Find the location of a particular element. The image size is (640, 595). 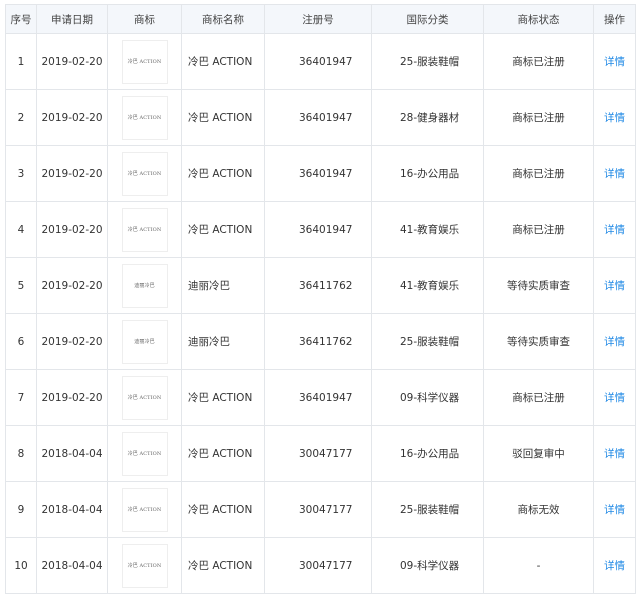

row-status: 商标无效 is located at coordinates (538, 509).